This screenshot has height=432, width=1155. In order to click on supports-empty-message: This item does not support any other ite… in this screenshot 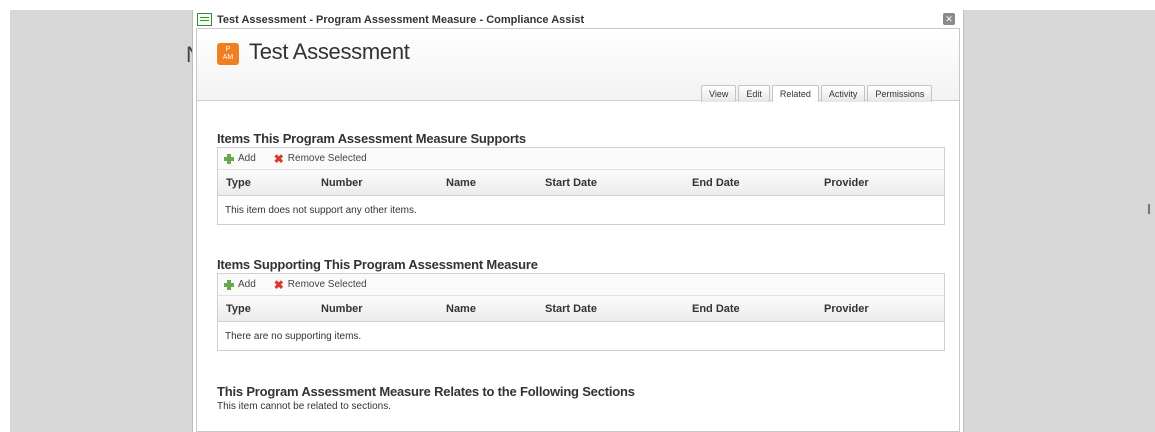, I will do `click(321, 210)`.